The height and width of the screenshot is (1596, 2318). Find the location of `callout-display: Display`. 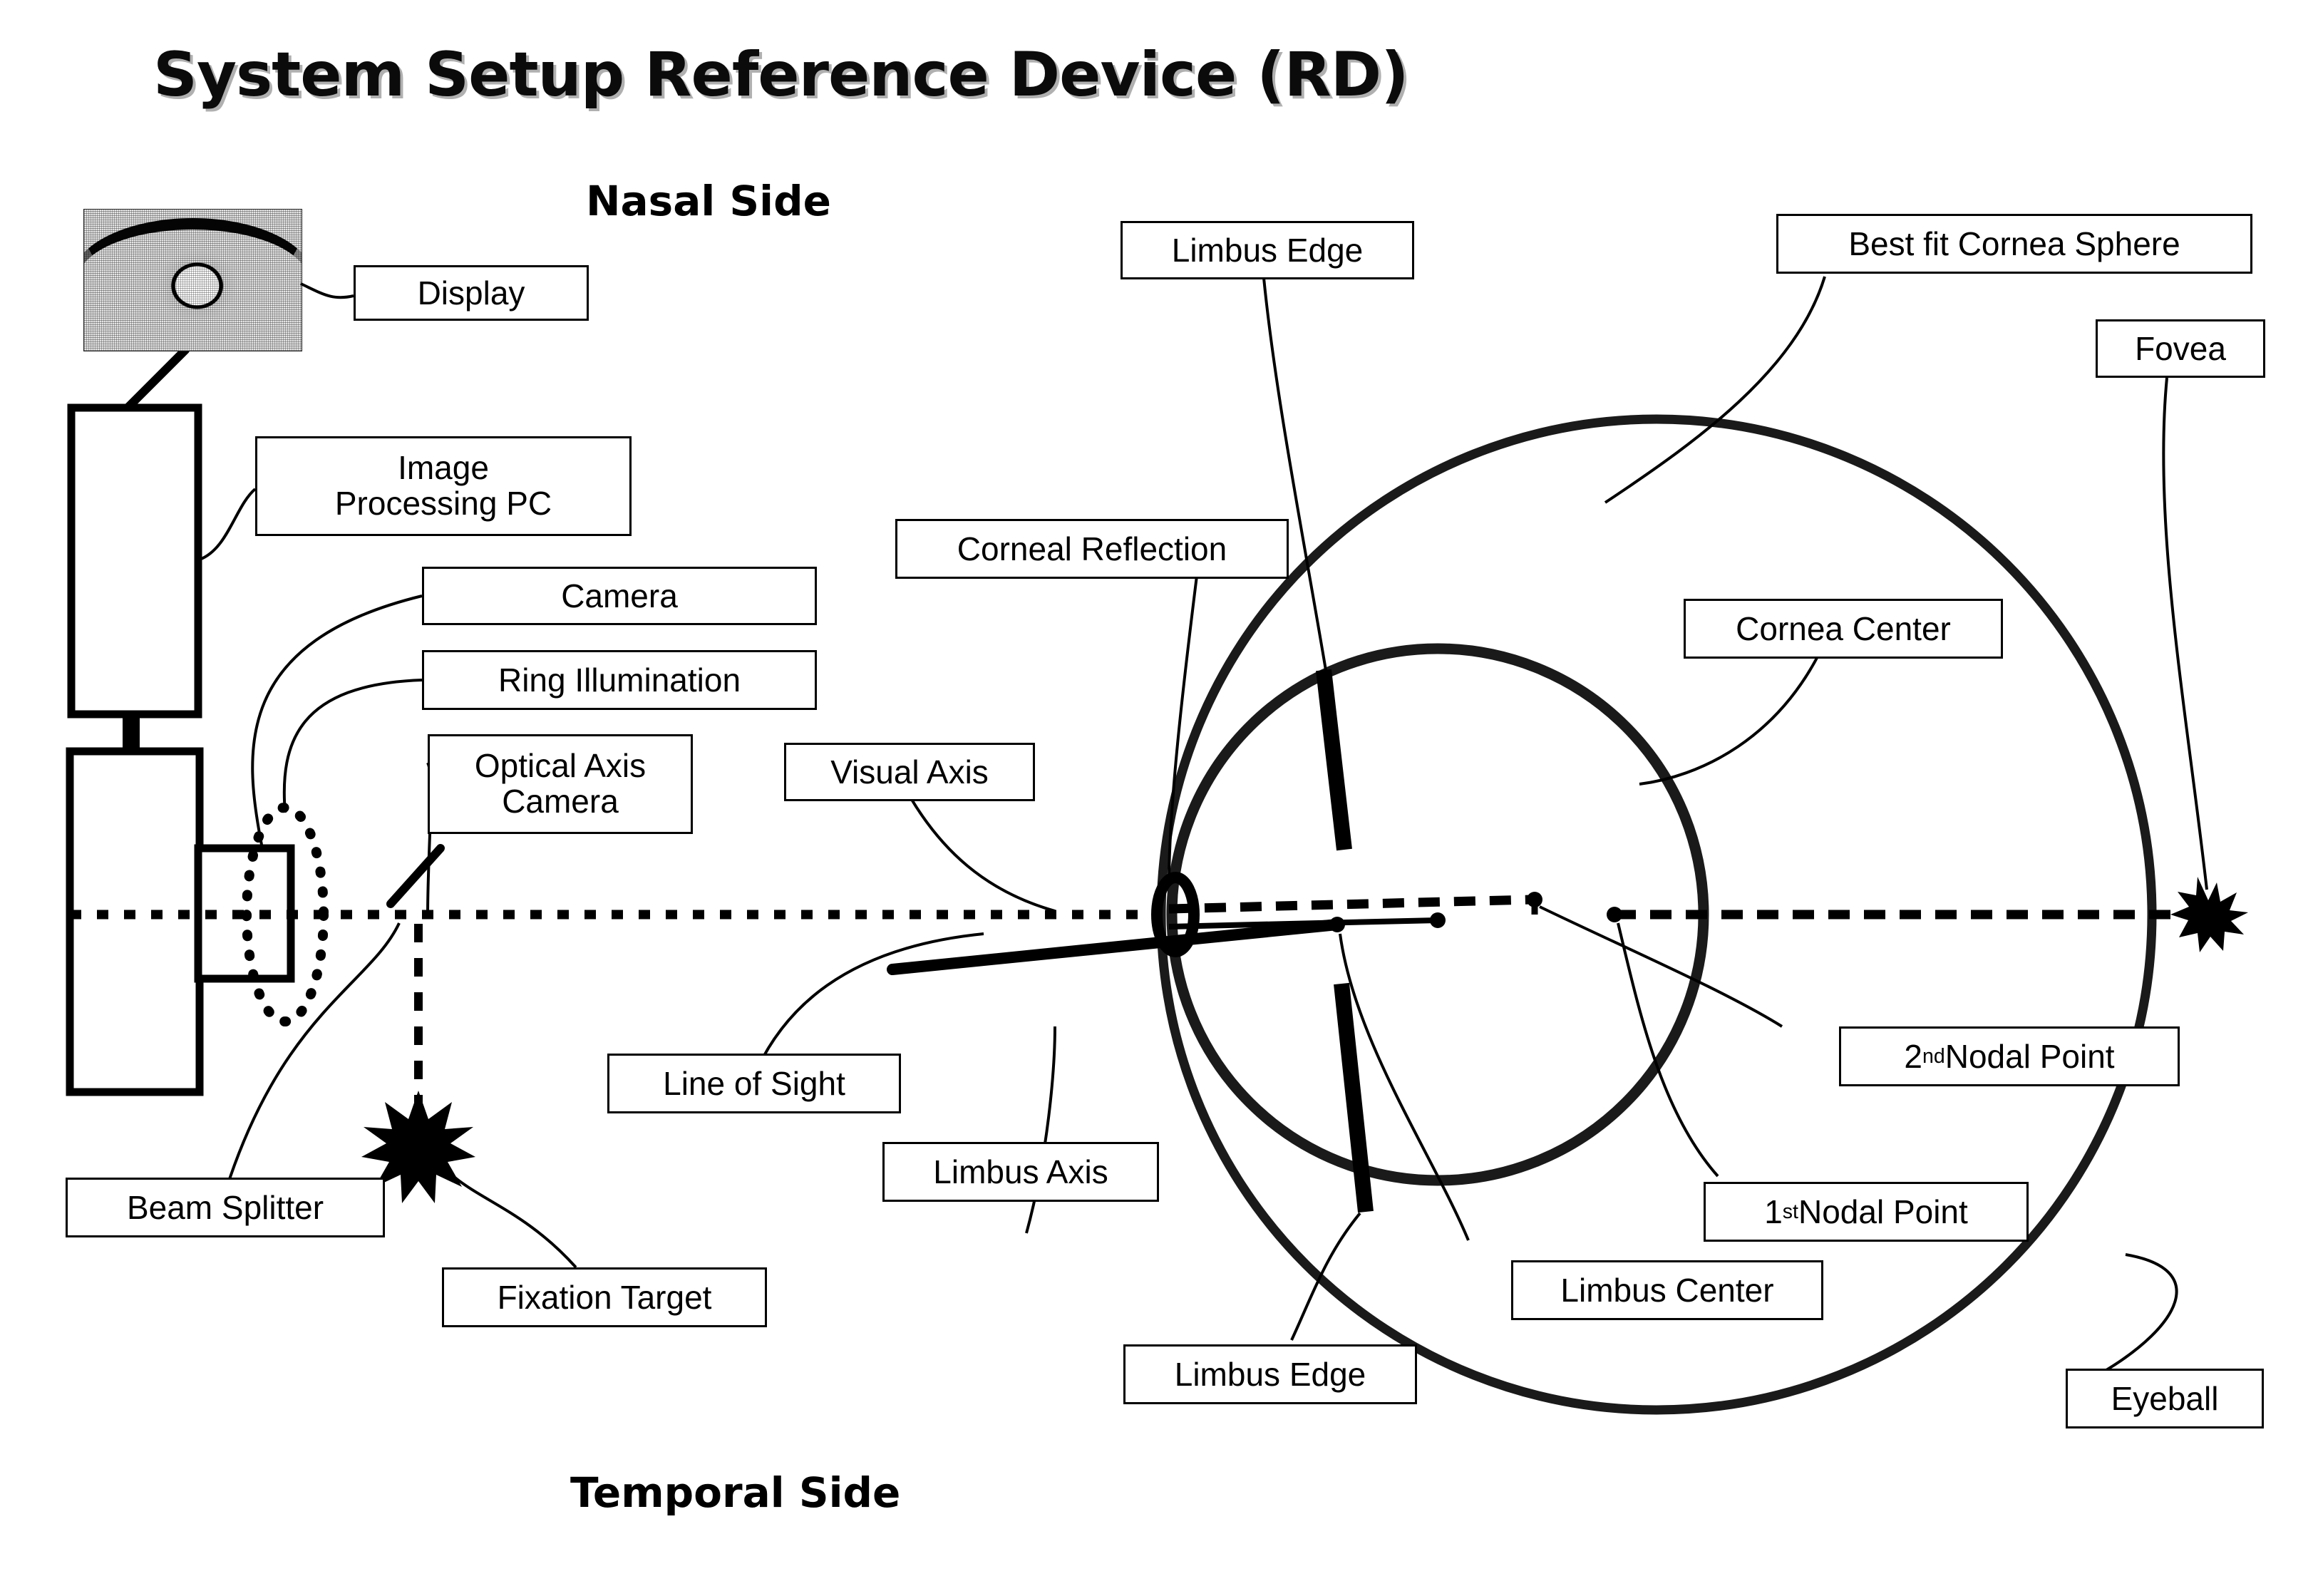

callout-display: Display is located at coordinates (471, 293).